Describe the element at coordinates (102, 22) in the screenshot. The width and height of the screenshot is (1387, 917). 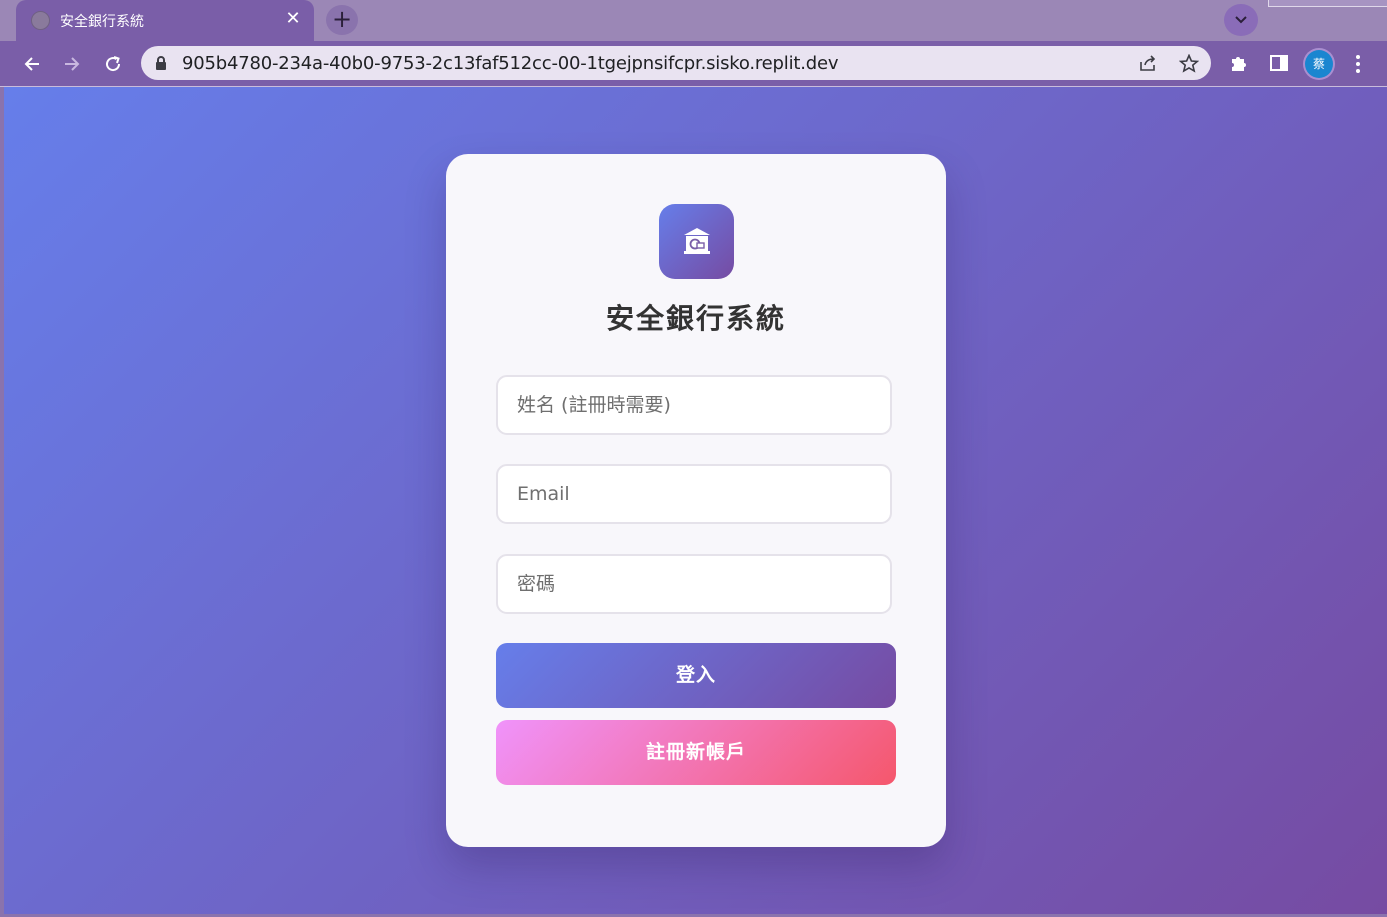
I see `tab-title: 安全銀行系統` at that location.